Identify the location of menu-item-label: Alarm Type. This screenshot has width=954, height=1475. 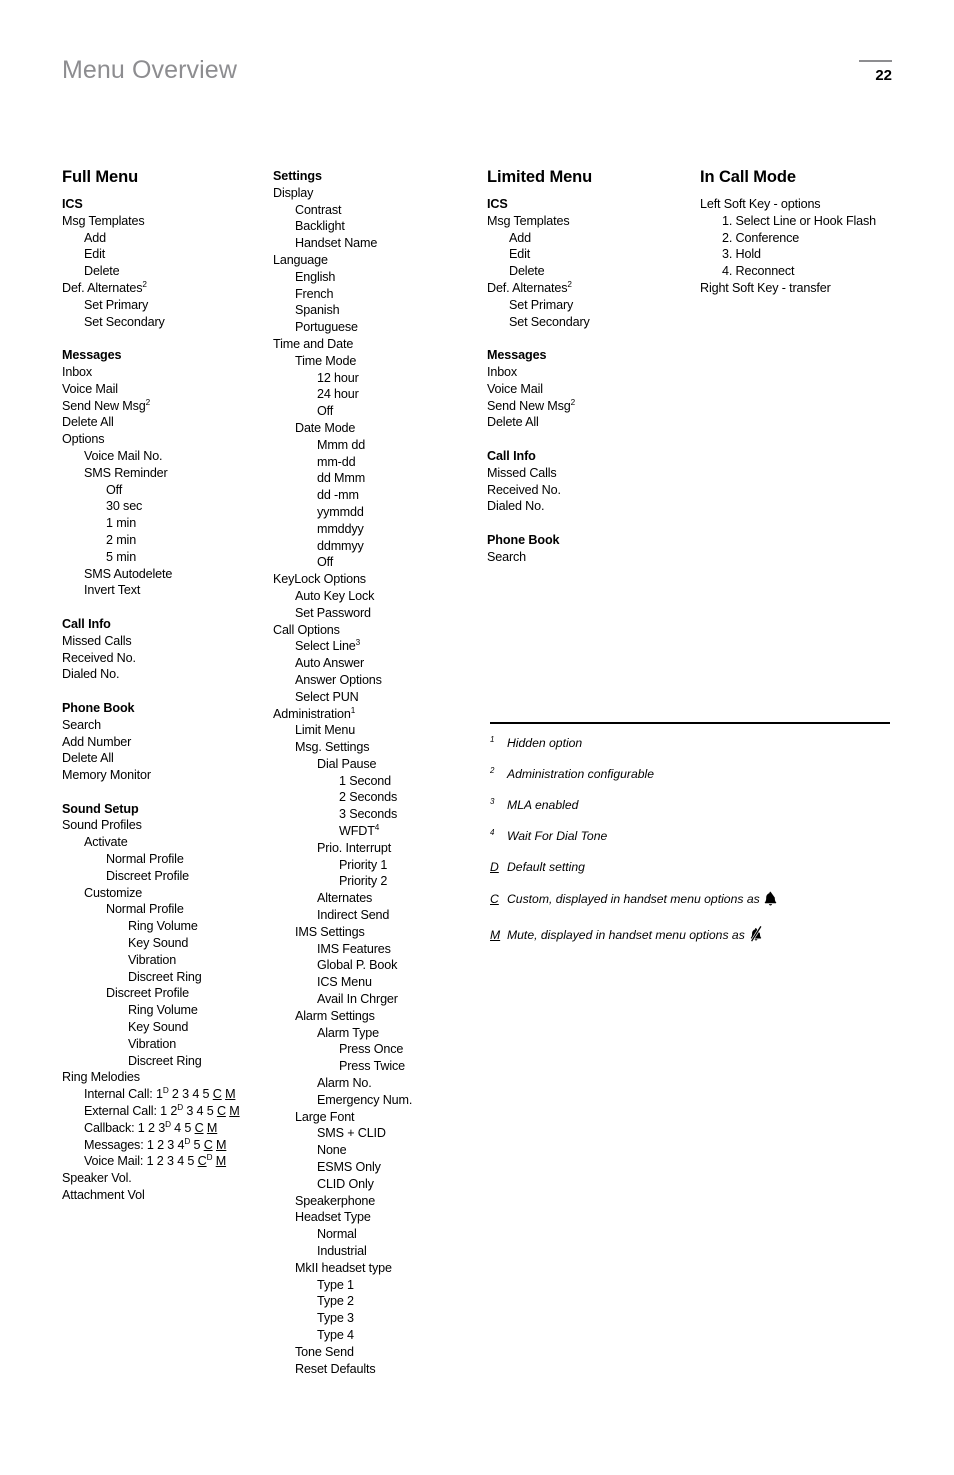
(348, 1032).